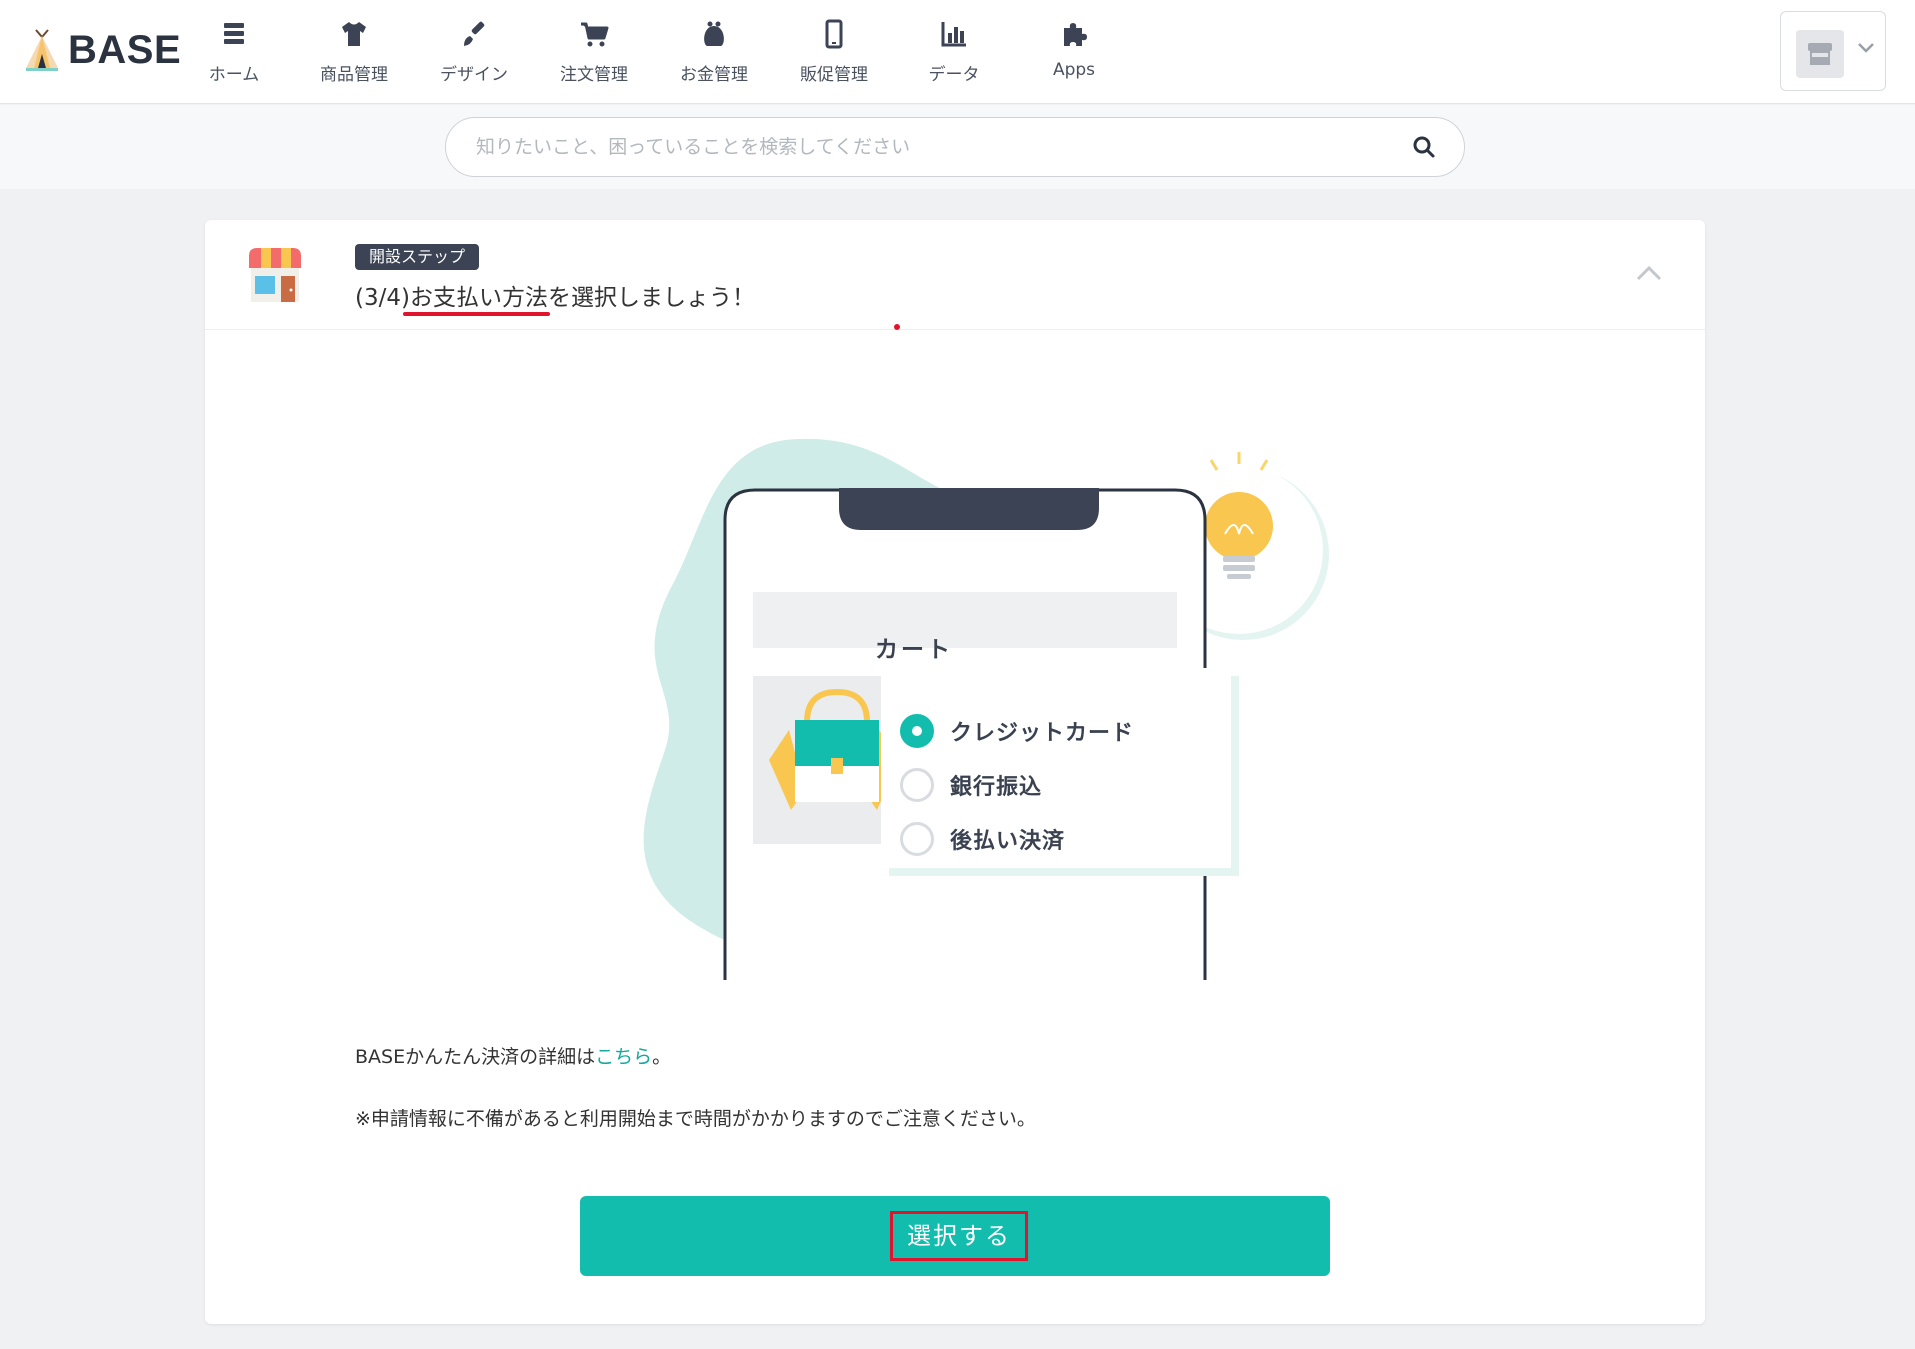  Describe the element at coordinates (834, 52) in the screenshot. I see `nav-item-promotion: 販促管理` at that location.